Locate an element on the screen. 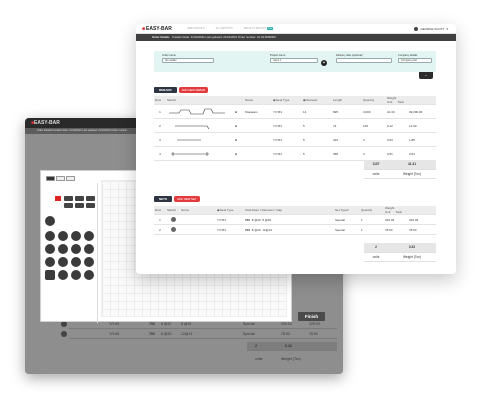 This screenshot has height=402, width=481. nav-item-area-details: AREA DETAILS is located at coordinates (196, 28).